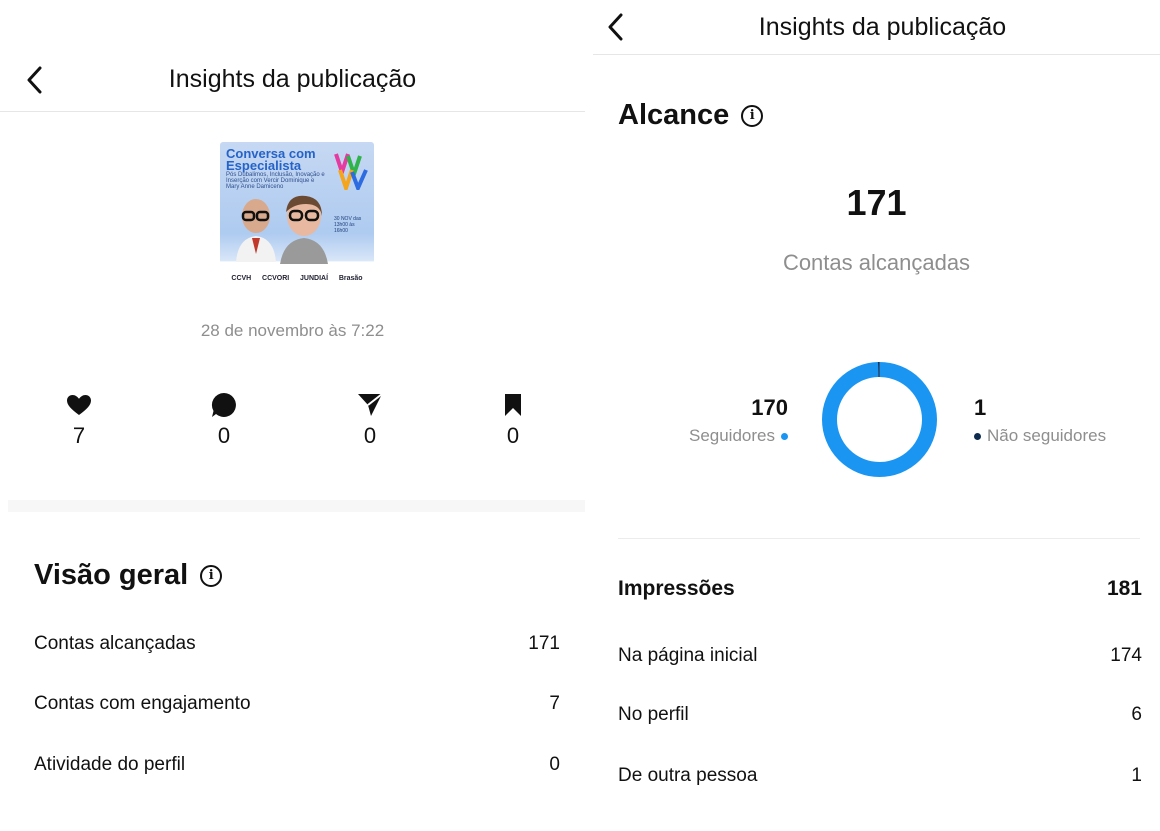  Describe the element at coordinates (1126, 655) in the screenshot. I see `row-value: 174` at that location.